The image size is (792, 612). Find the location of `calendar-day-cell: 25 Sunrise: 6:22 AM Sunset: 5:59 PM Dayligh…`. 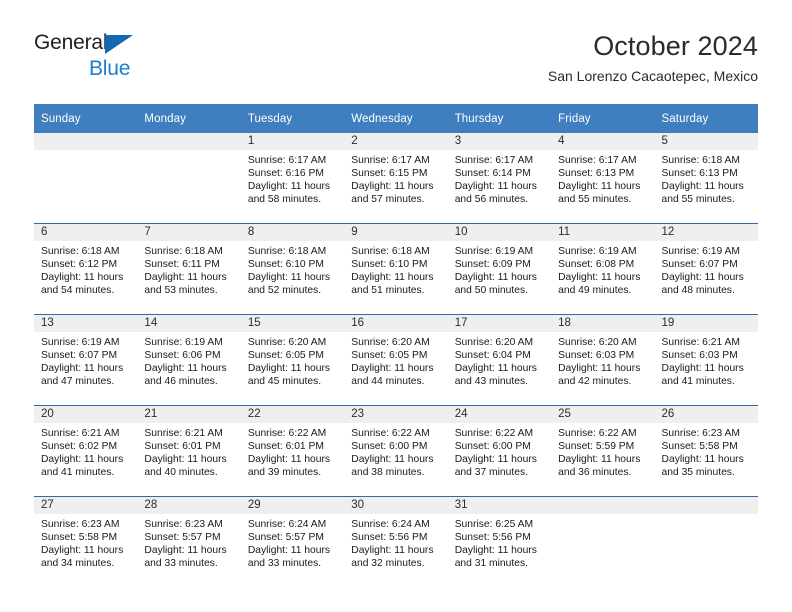

calendar-day-cell: 25 Sunrise: 6:22 AM Sunset: 5:59 PM Dayligh… is located at coordinates (603, 451).